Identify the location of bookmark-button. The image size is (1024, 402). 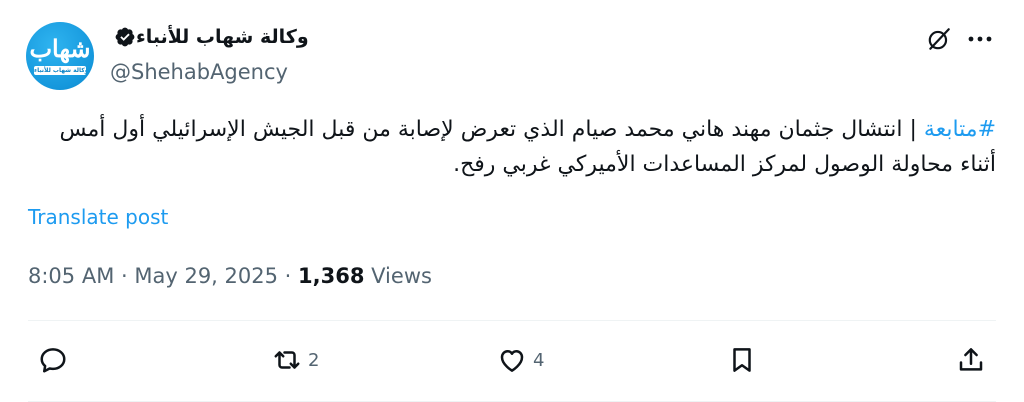
(742, 360).